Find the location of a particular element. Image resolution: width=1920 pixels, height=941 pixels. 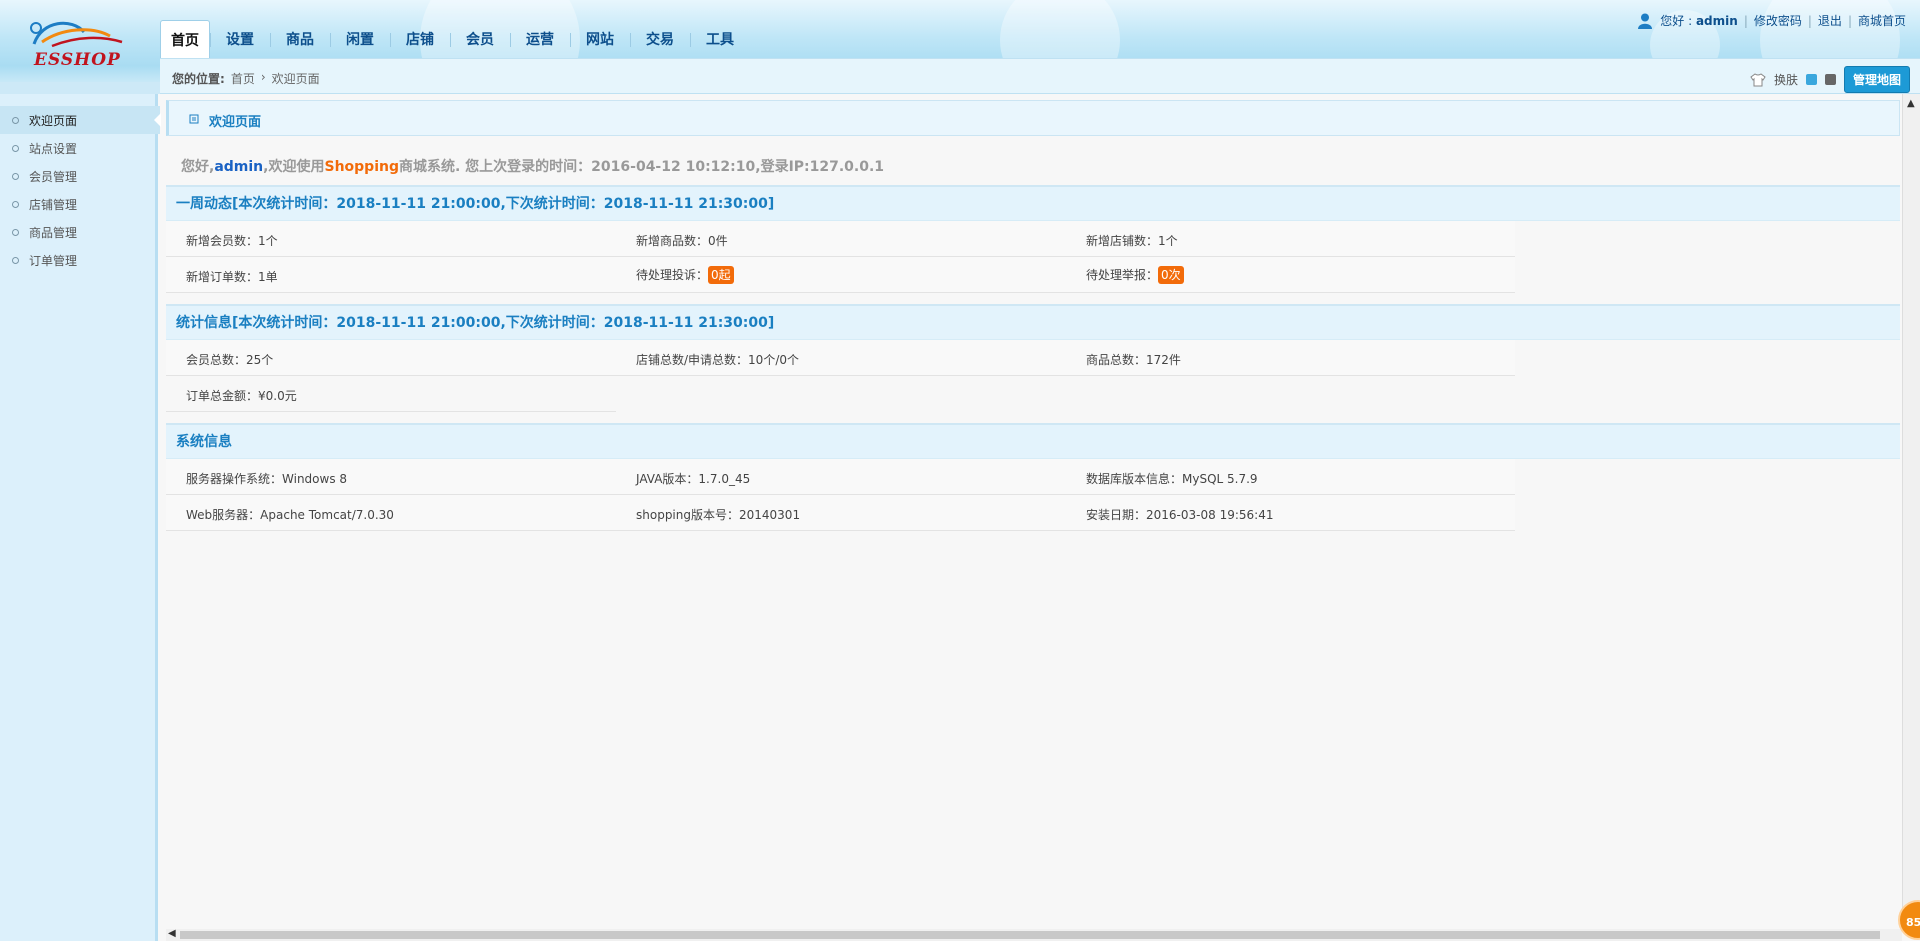

reports-badge: 0次 is located at coordinates (1171, 275).